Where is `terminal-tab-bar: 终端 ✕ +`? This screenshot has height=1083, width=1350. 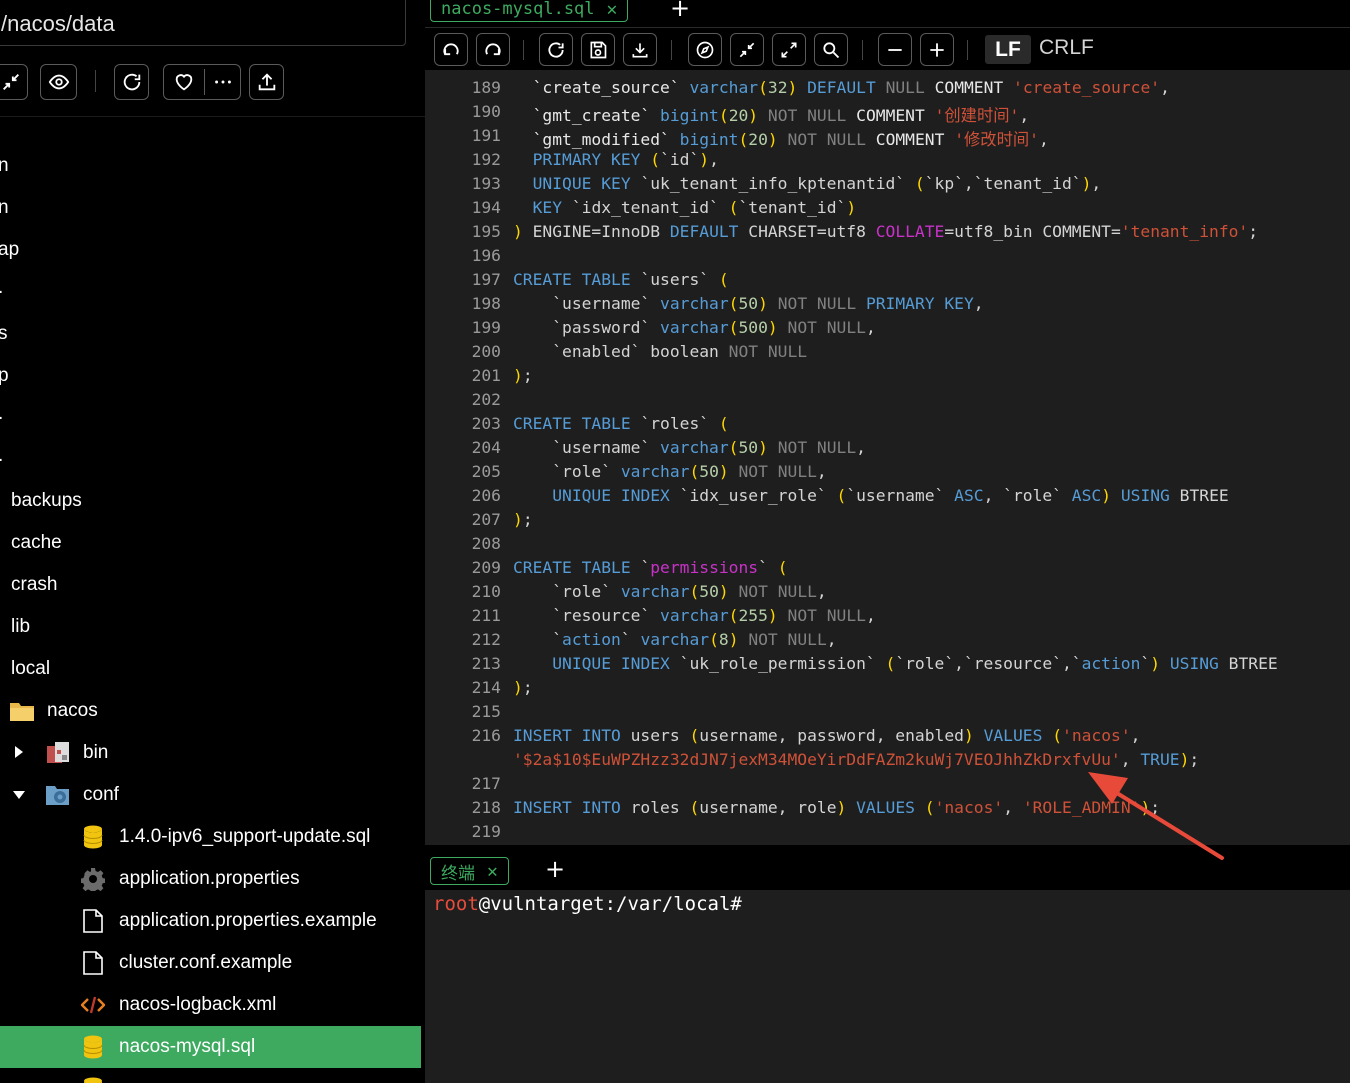
terminal-tab-bar: 终端 ✕ + is located at coordinates (887, 867).